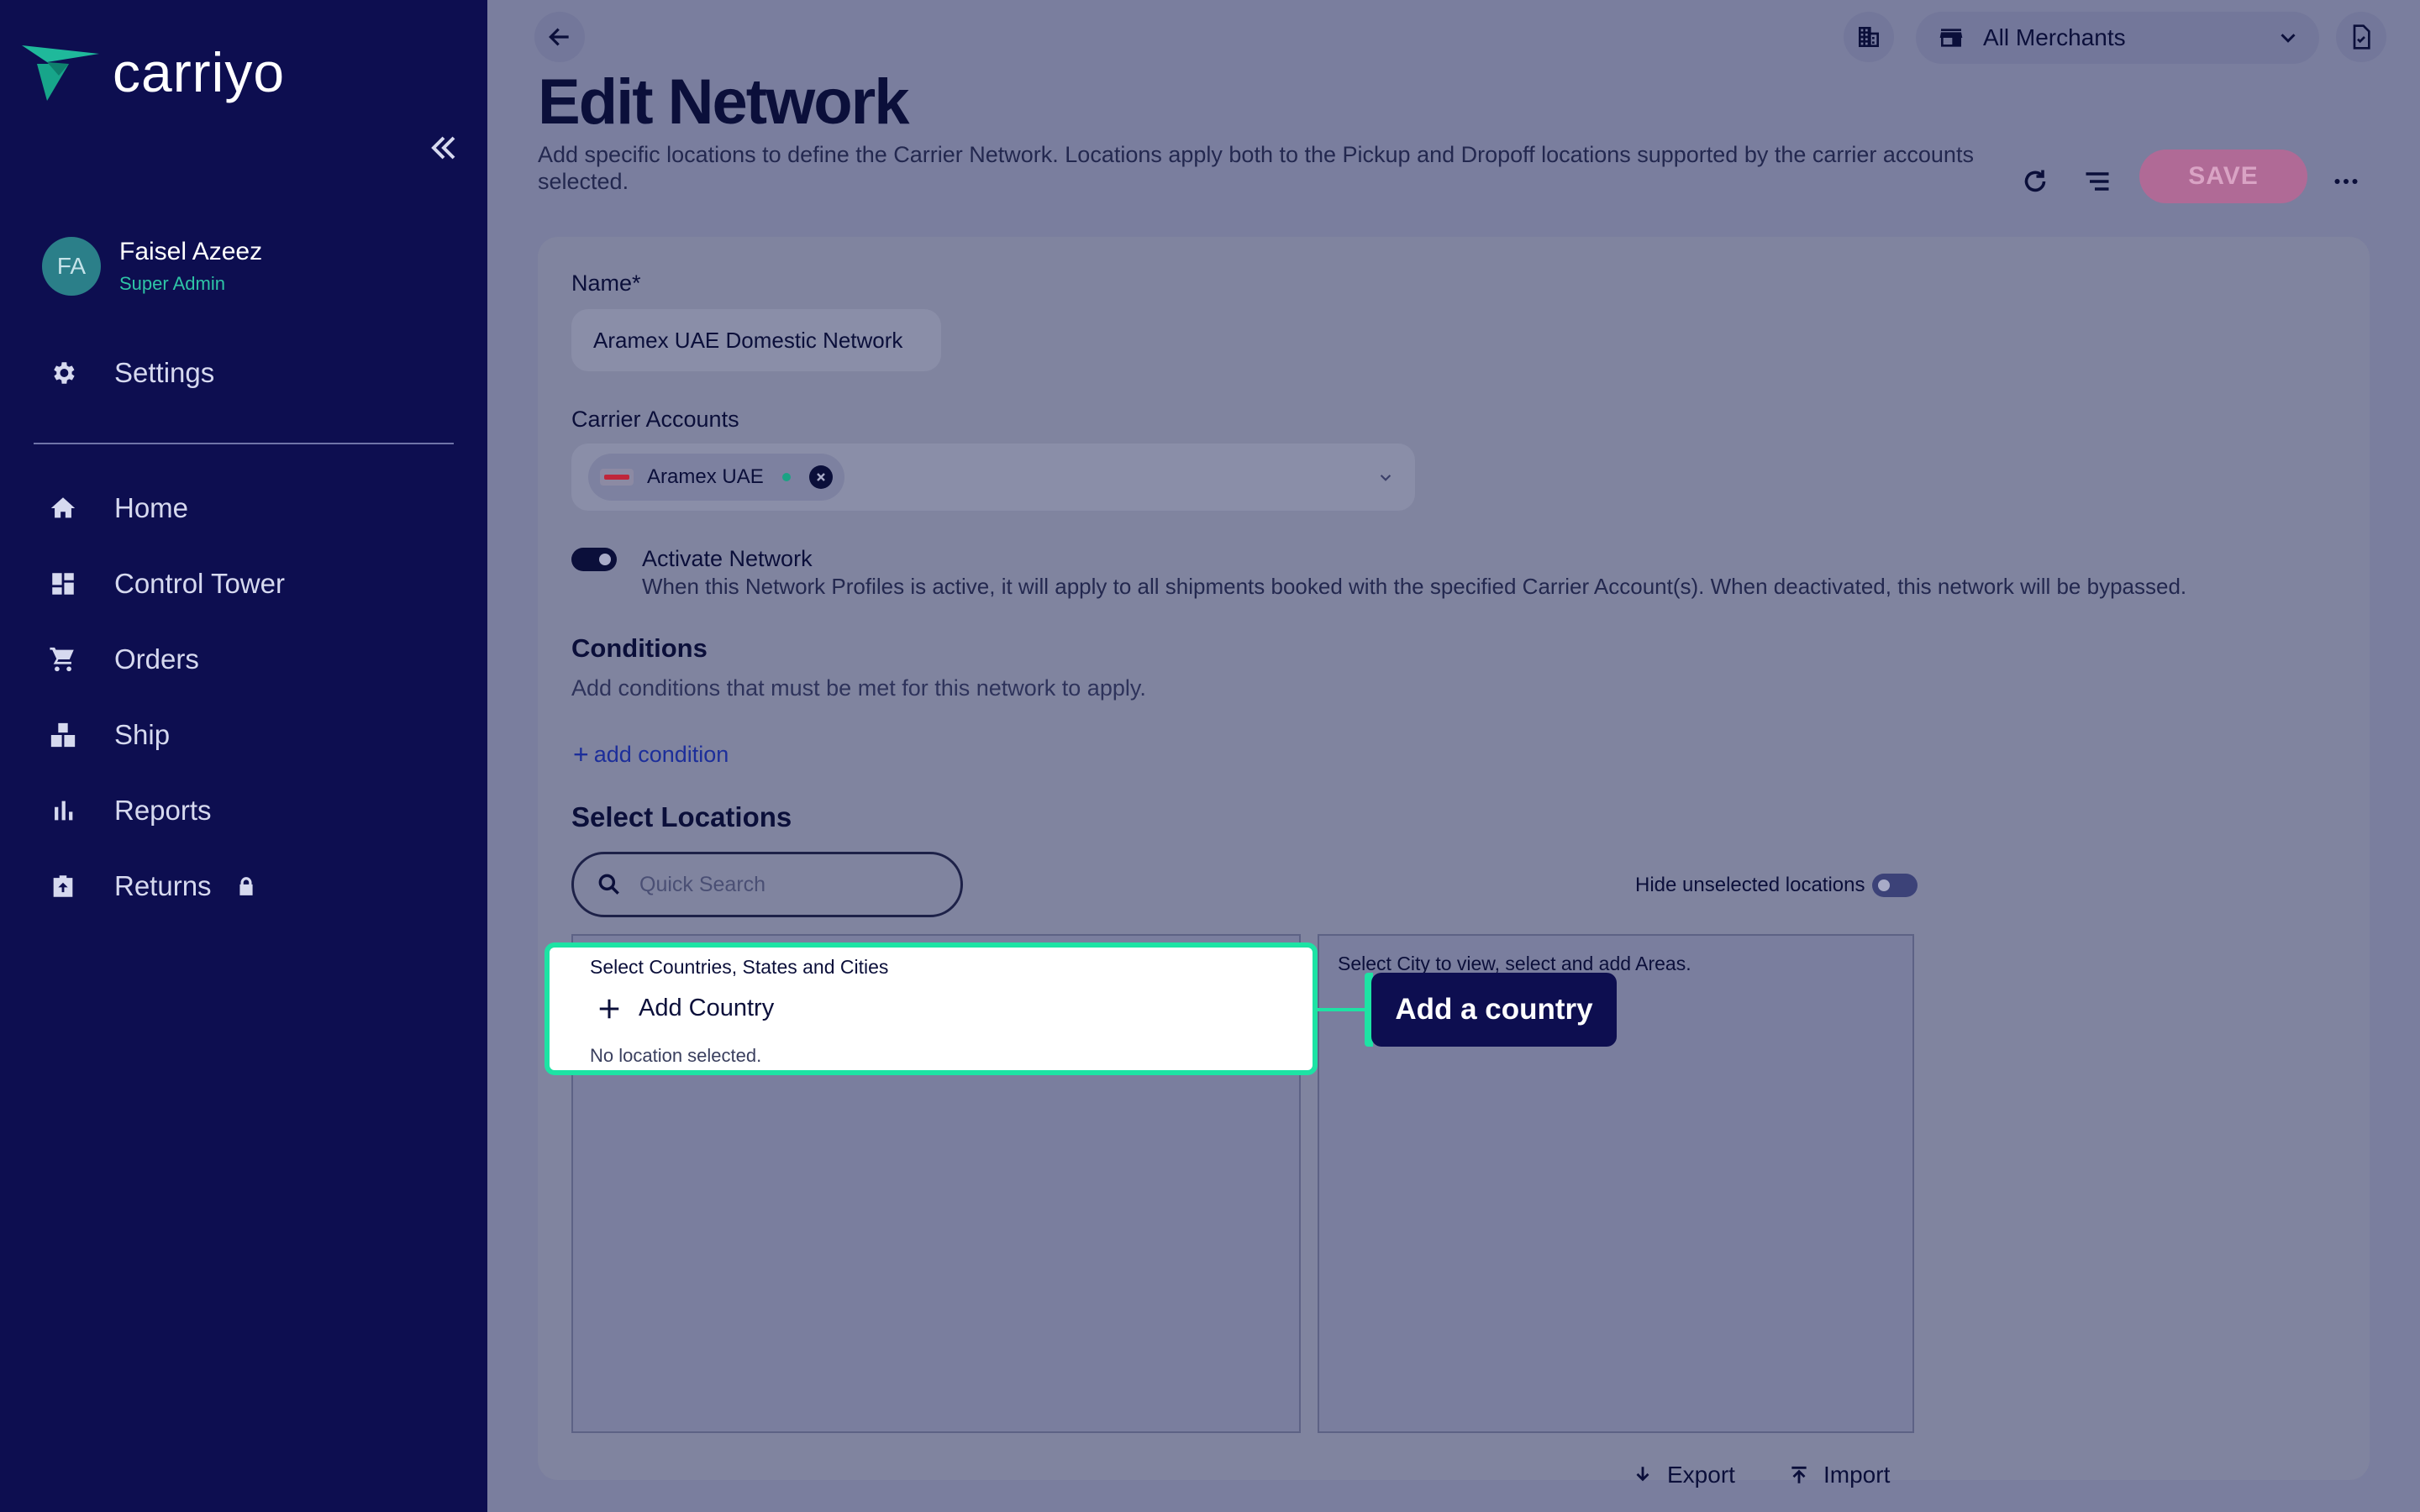 The image size is (2420, 1512). Describe the element at coordinates (246, 886) in the screenshot. I see `lock-icon` at that location.